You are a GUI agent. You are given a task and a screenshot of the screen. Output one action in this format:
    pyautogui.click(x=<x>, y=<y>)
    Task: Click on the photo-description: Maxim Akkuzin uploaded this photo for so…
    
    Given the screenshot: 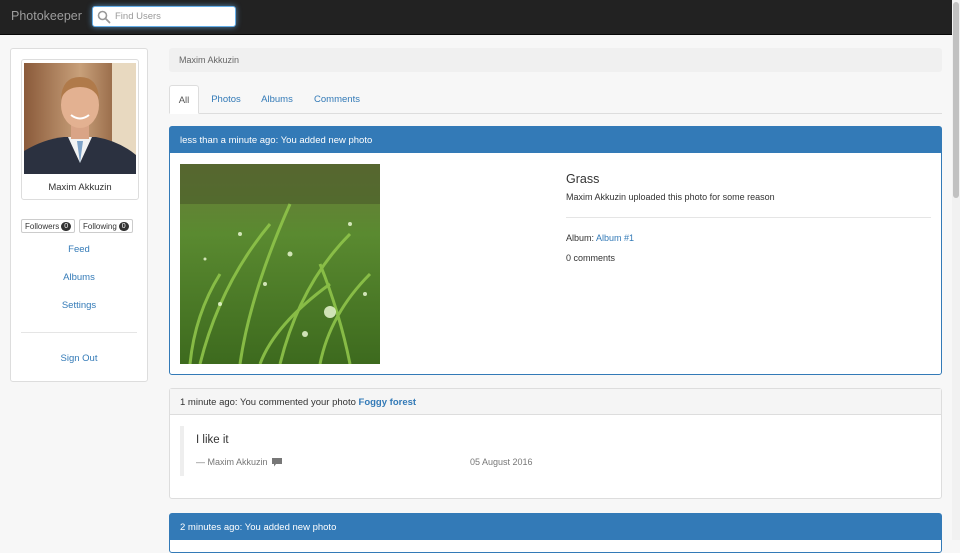 What is the action you would take?
    pyautogui.click(x=670, y=197)
    